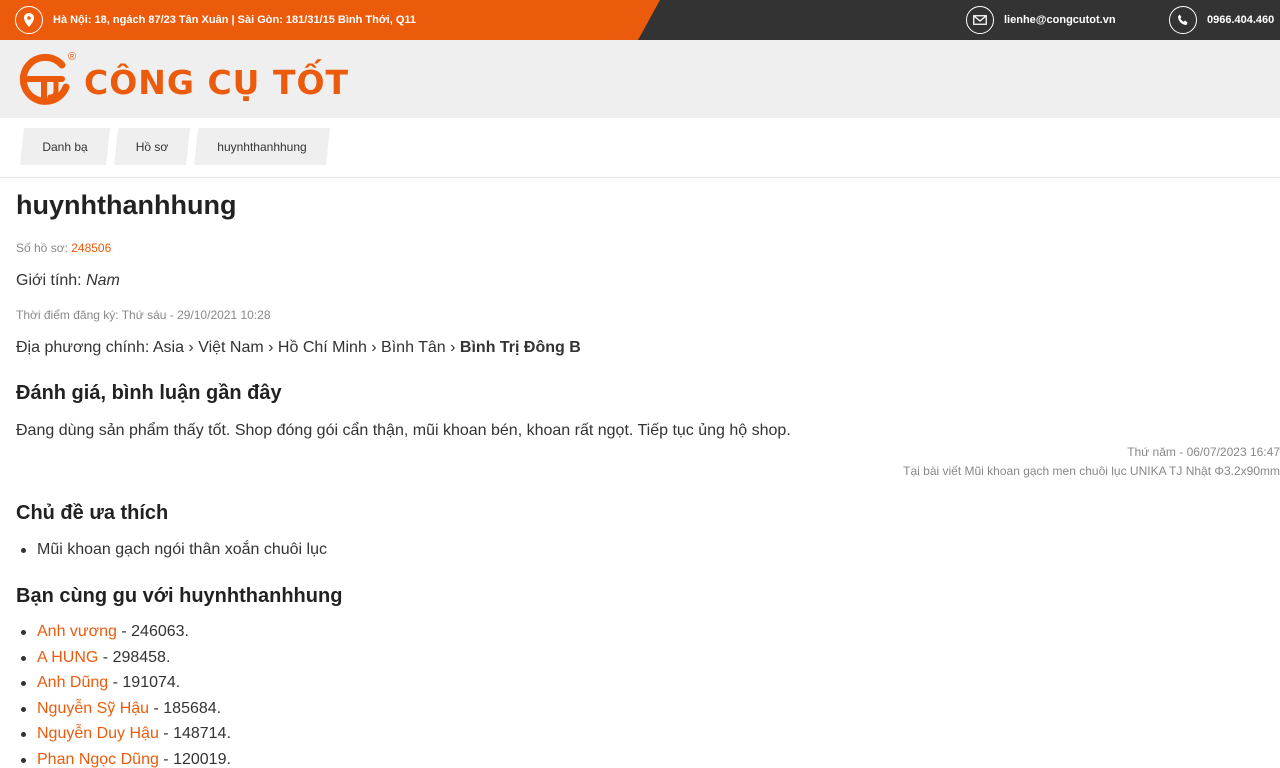 The image size is (1280, 768). I want to click on friend-id: - 246063., so click(152, 631).